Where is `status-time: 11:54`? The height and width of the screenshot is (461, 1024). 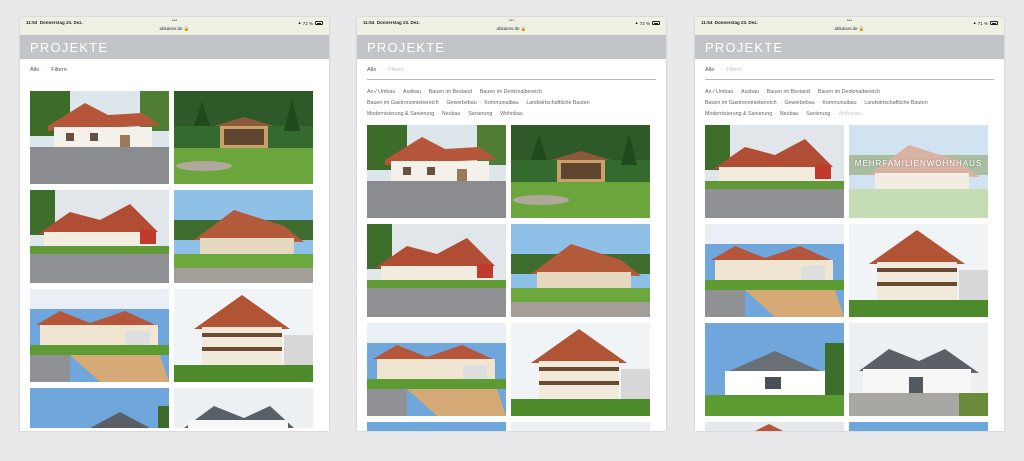
status-time: 11:54 is located at coordinates (369, 22).